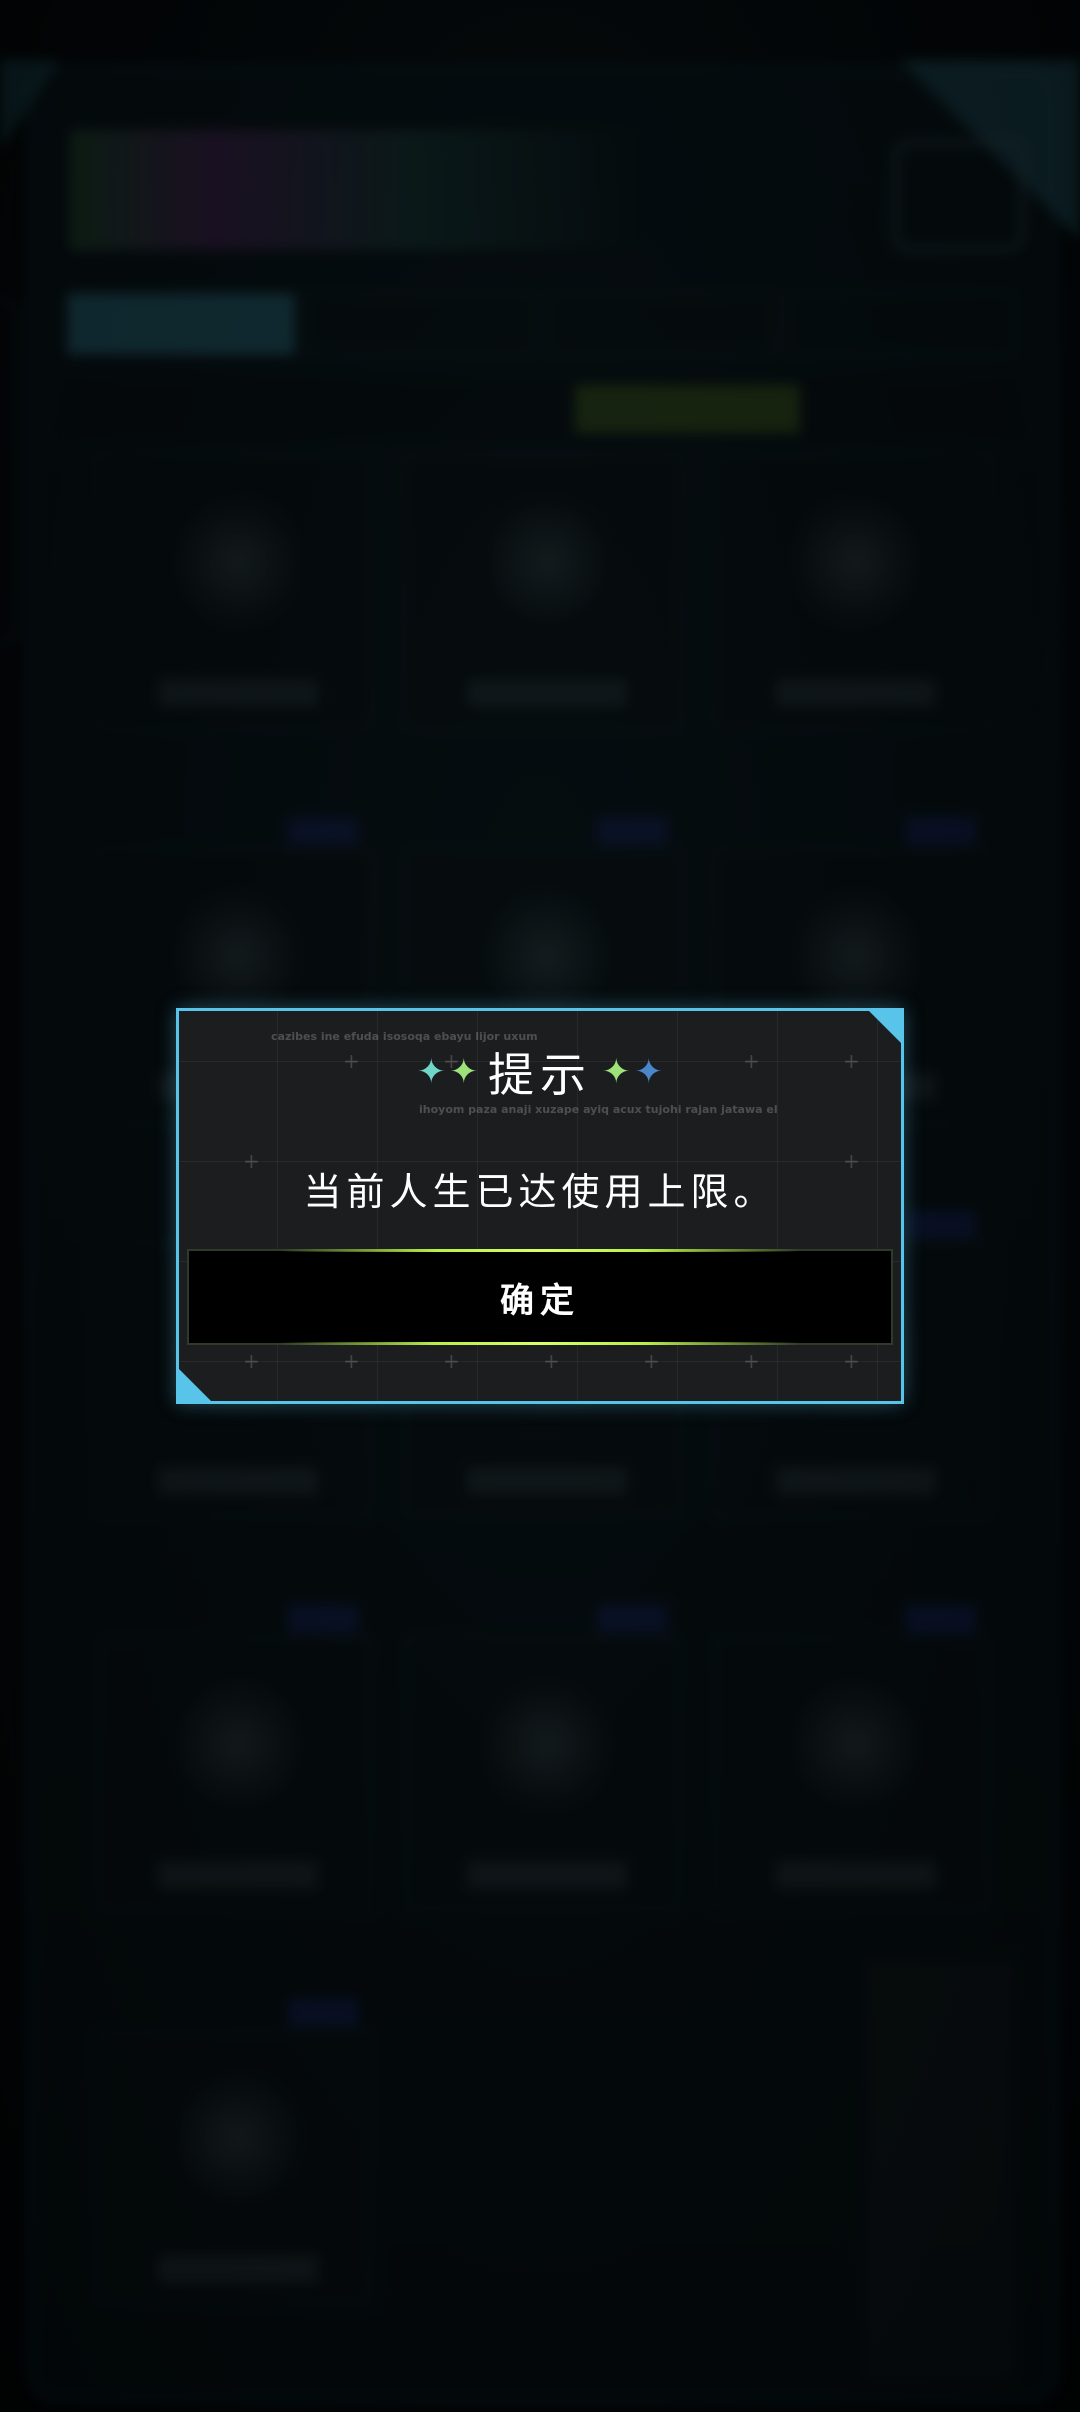 This screenshot has width=1080, height=2412. I want to click on dialog-title-row: ✦ ✦ 提示 ✦ ✦, so click(540, 1072).